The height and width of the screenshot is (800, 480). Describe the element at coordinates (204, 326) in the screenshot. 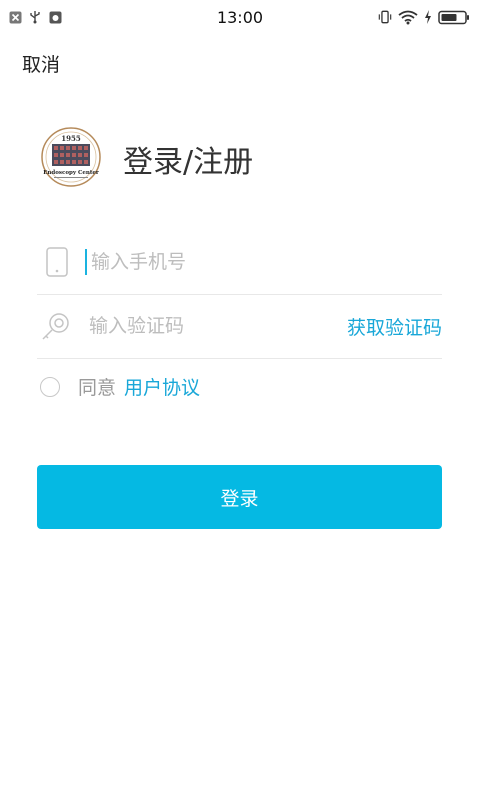

I see `code-input` at that location.